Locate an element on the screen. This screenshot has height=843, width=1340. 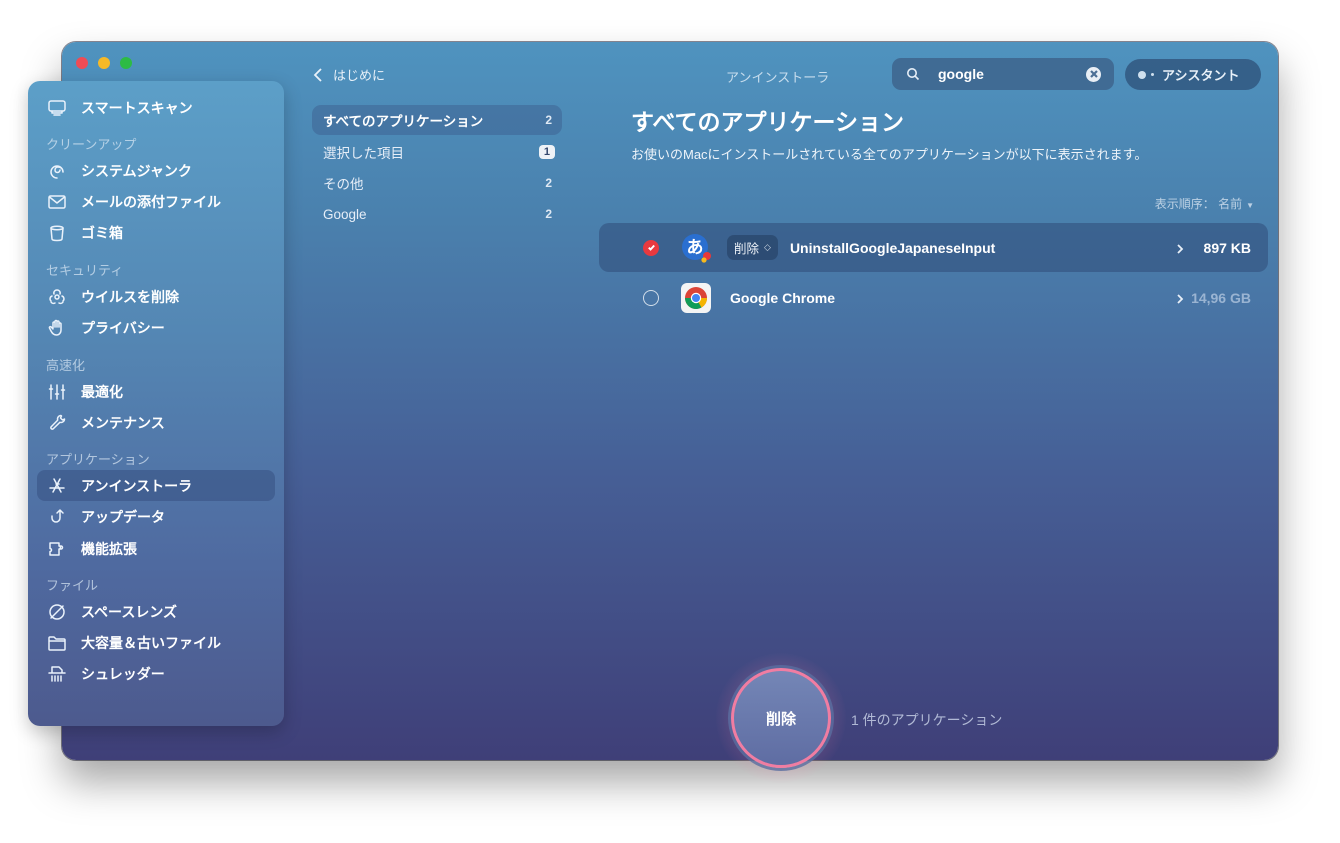
sidebar-item-smart-scan: スマートスキャン is located at coordinates (156, 107).